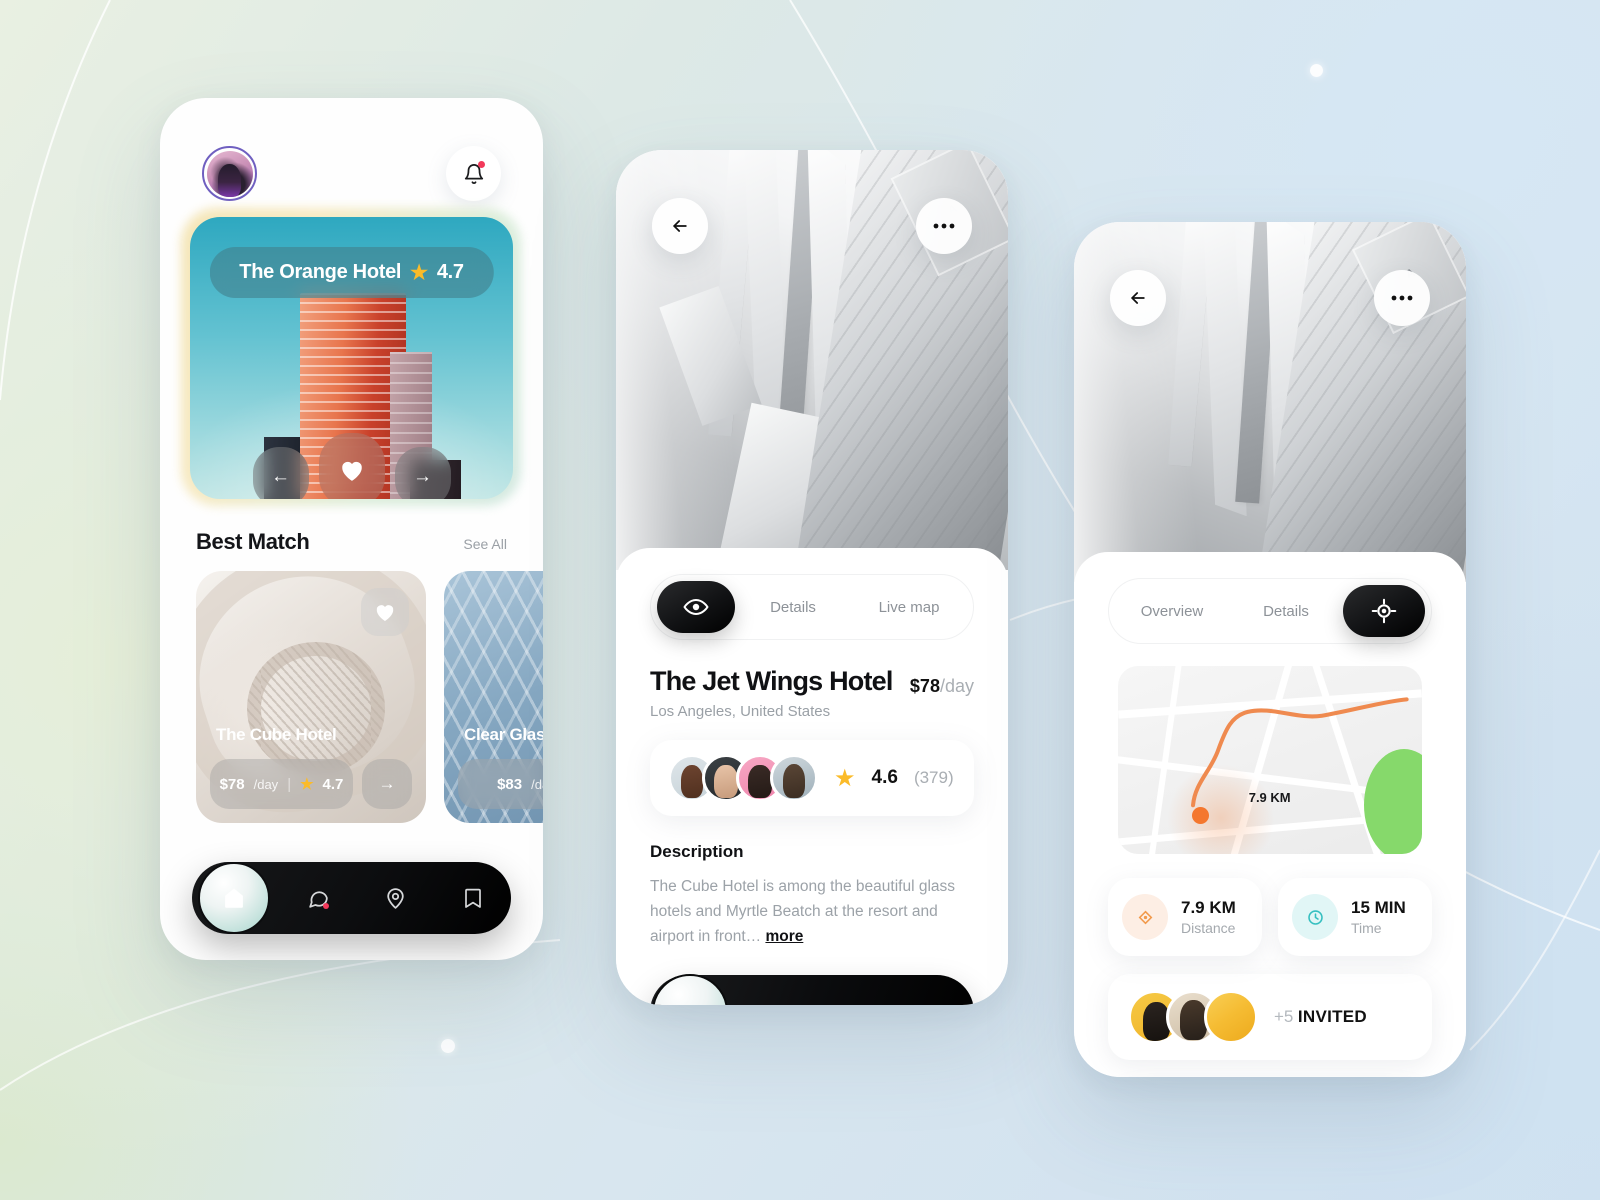 The height and width of the screenshot is (1200, 1600). I want to click on swipe-label: Swipe to Book, so click(812, 1003).